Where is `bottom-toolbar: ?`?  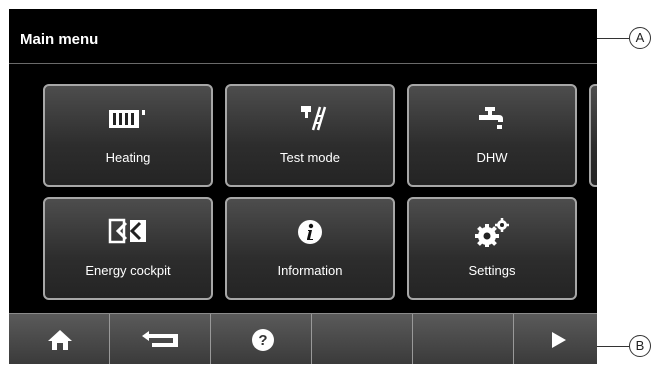
bottom-toolbar: ? is located at coordinates (303, 338).